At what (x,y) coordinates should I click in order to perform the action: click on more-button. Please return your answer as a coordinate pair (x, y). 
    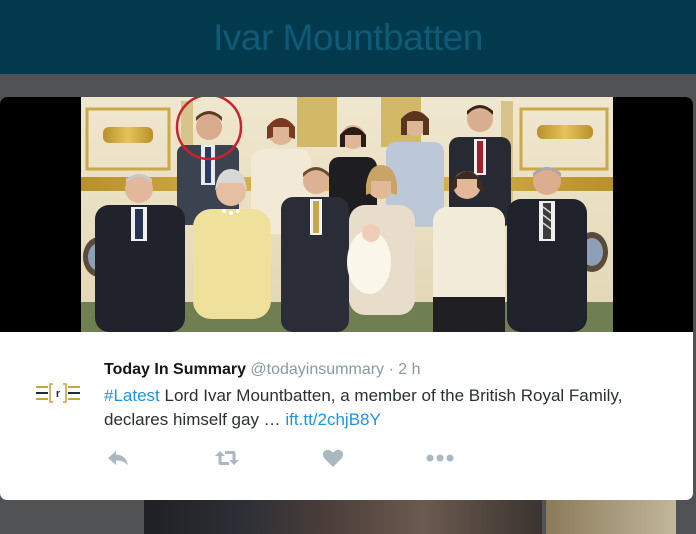
    Looking at the image, I should click on (440, 458).